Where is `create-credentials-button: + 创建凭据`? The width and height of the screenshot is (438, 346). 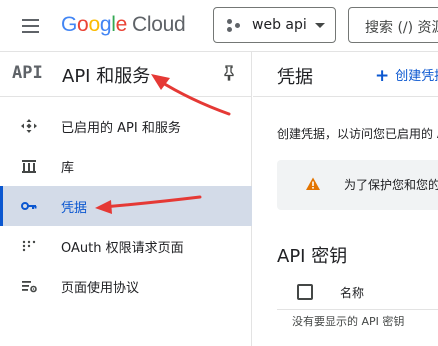 create-credentials-button: + 创建凭据 is located at coordinates (406, 75).